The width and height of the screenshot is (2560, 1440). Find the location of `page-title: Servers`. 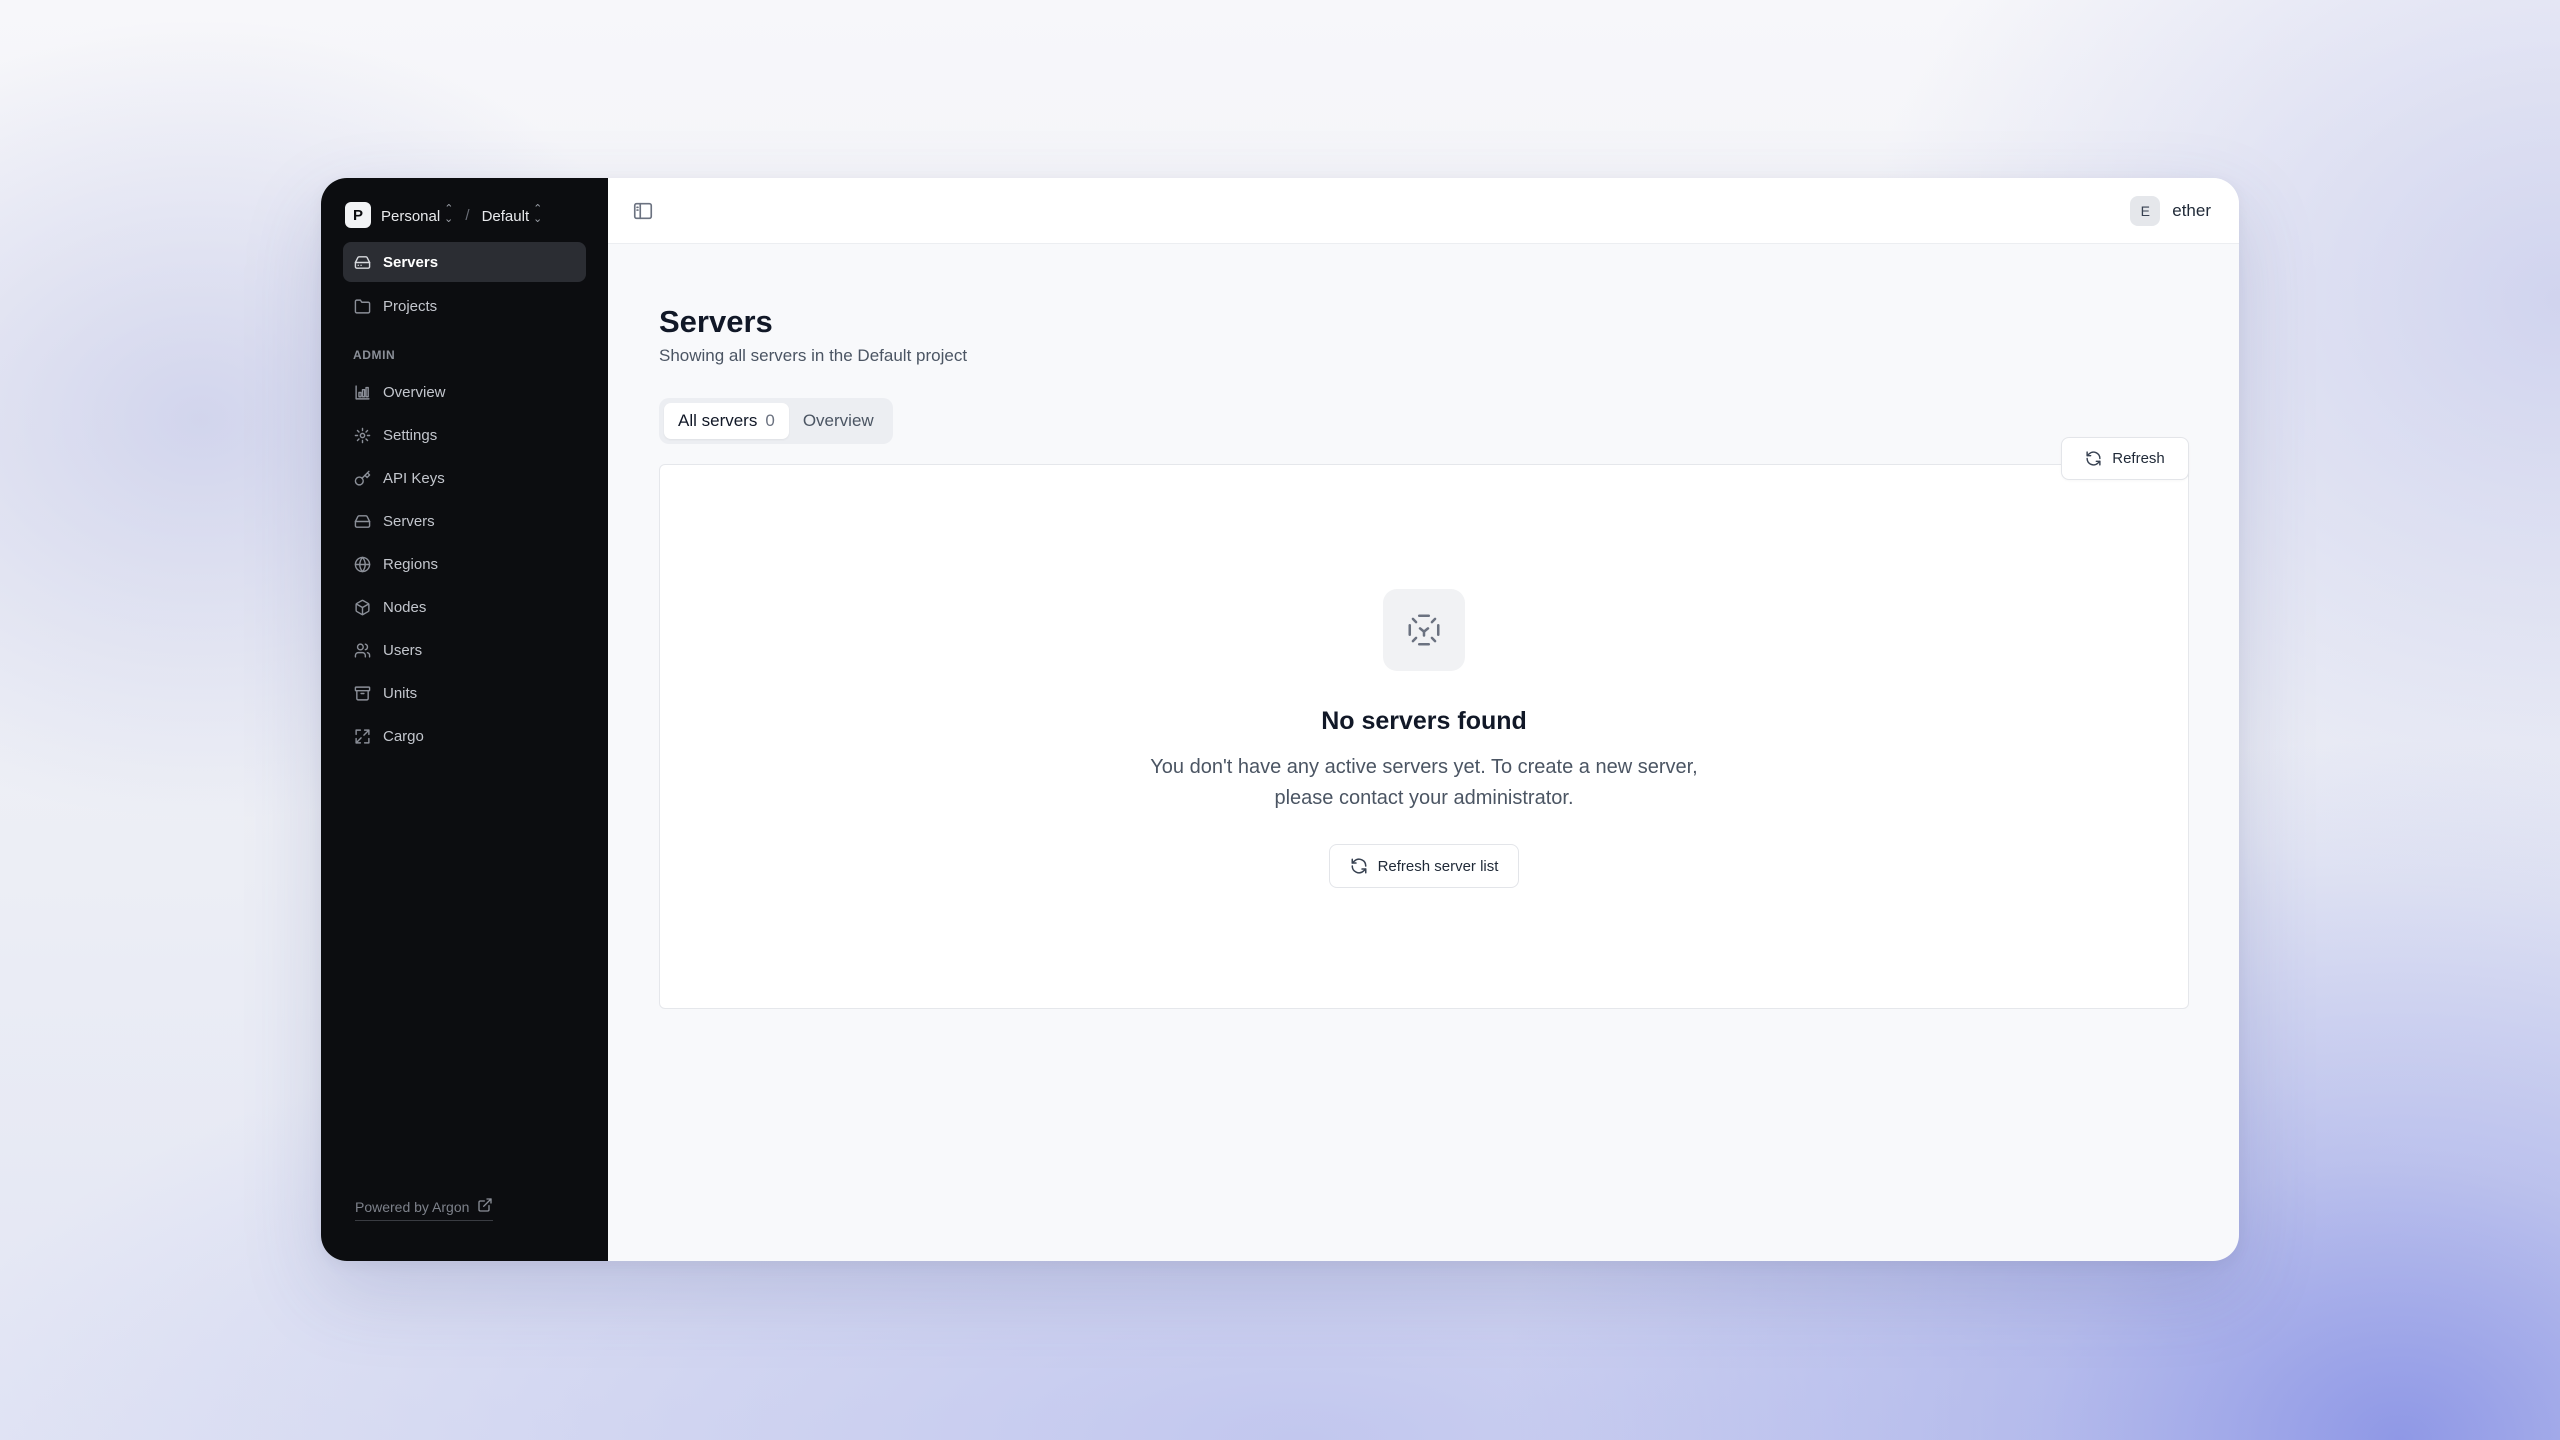

page-title: Servers is located at coordinates (716, 321).